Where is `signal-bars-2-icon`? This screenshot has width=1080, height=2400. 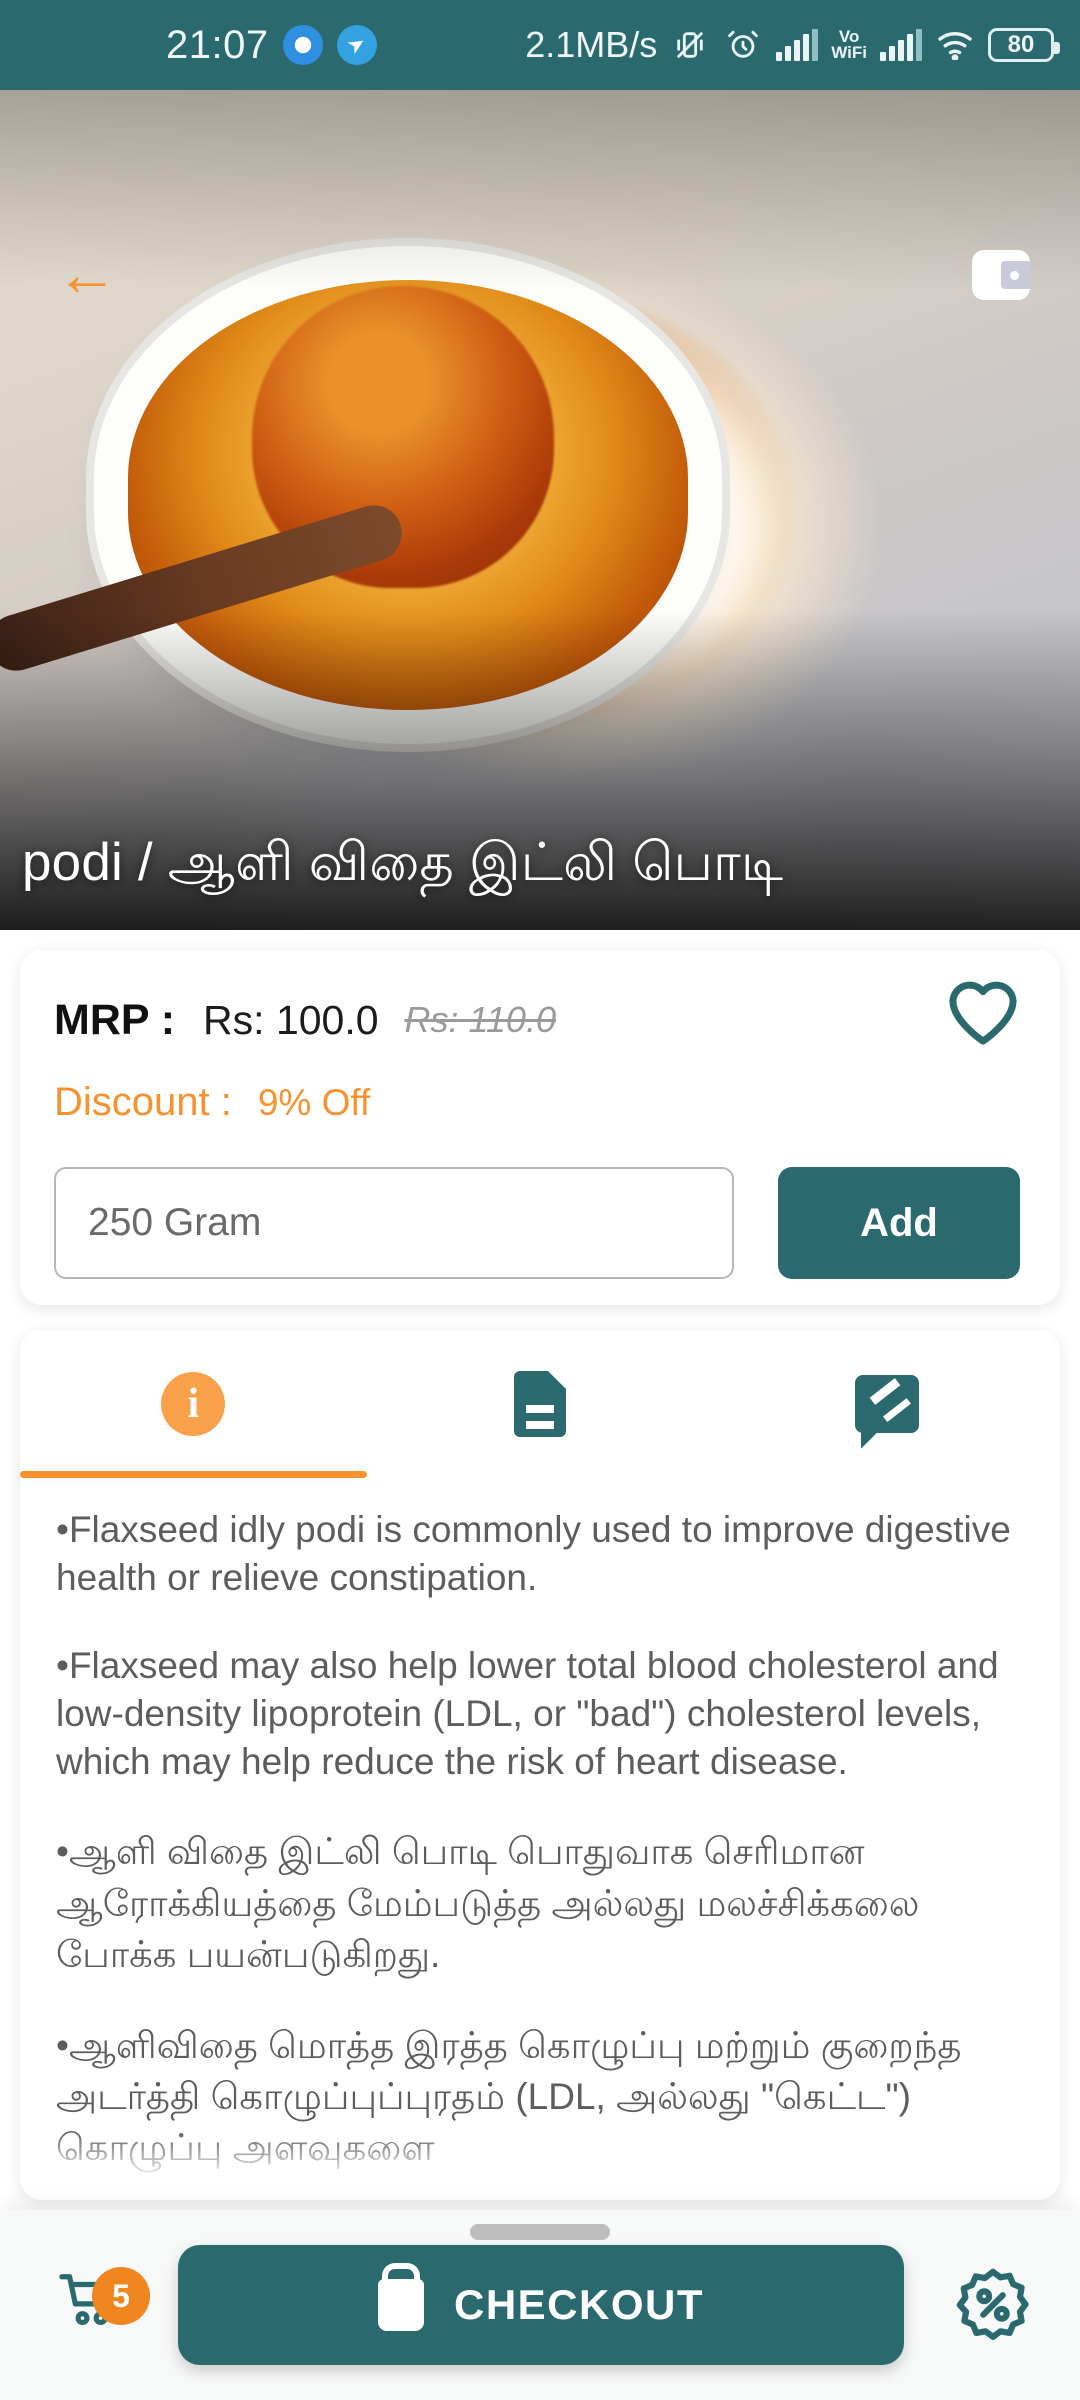 signal-bars-2-icon is located at coordinates (901, 45).